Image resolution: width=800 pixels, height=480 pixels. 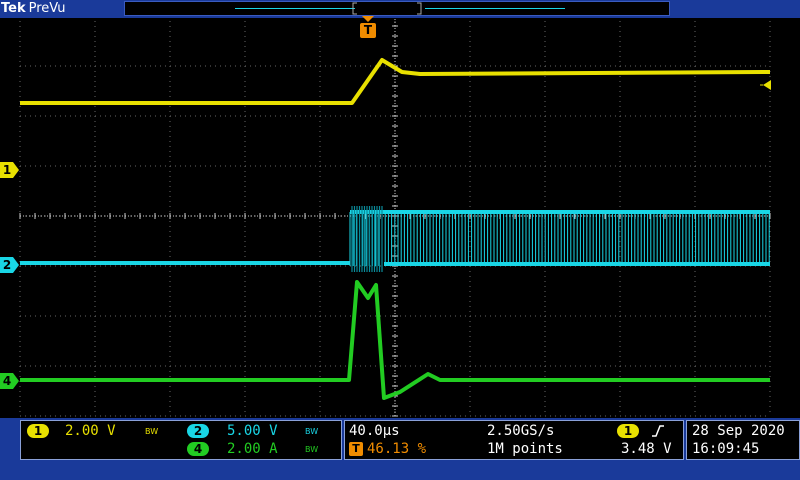 What do you see at coordinates (374, 431) in the screenshot?
I see `horizontal-scale: 40.0µs` at bounding box center [374, 431].